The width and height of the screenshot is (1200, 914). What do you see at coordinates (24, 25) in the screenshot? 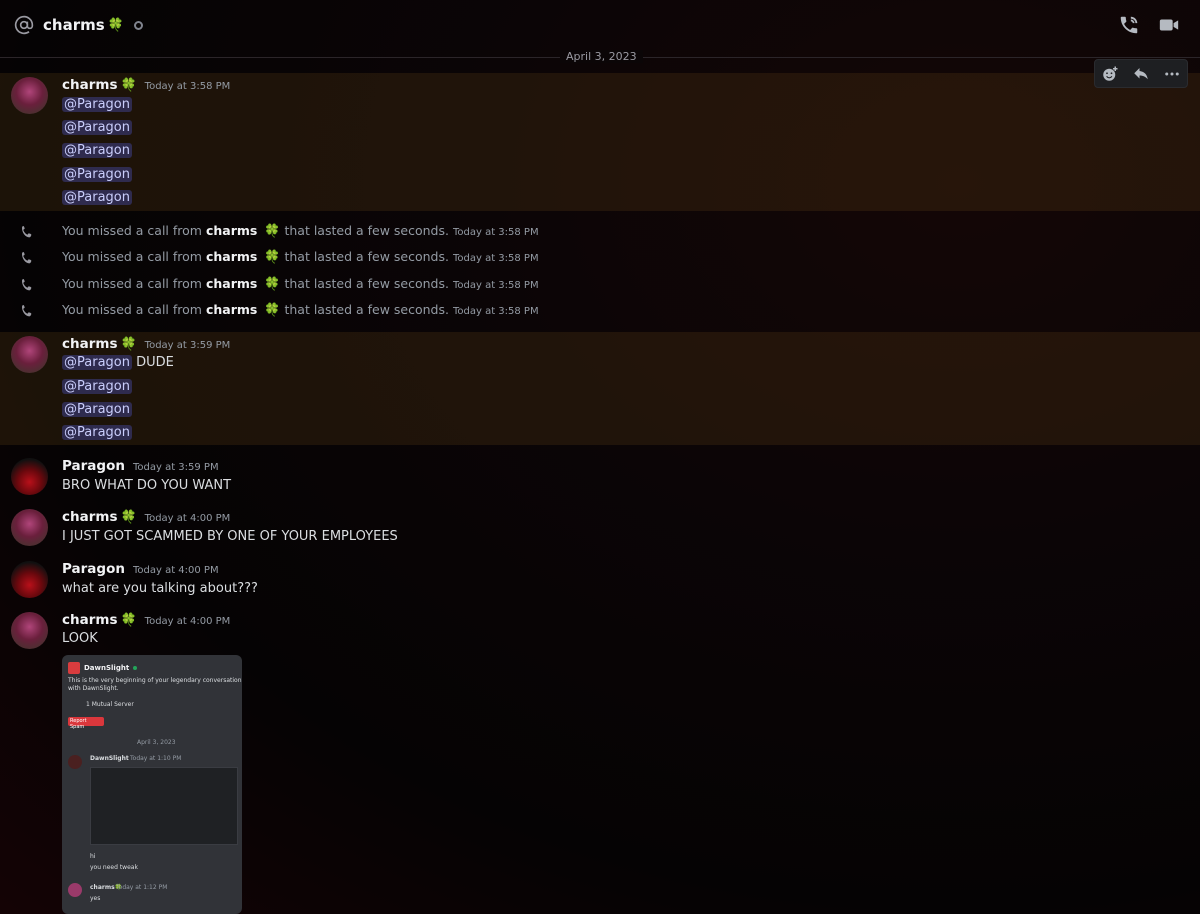
I see `at-icon` at bounding box center [24, 25].